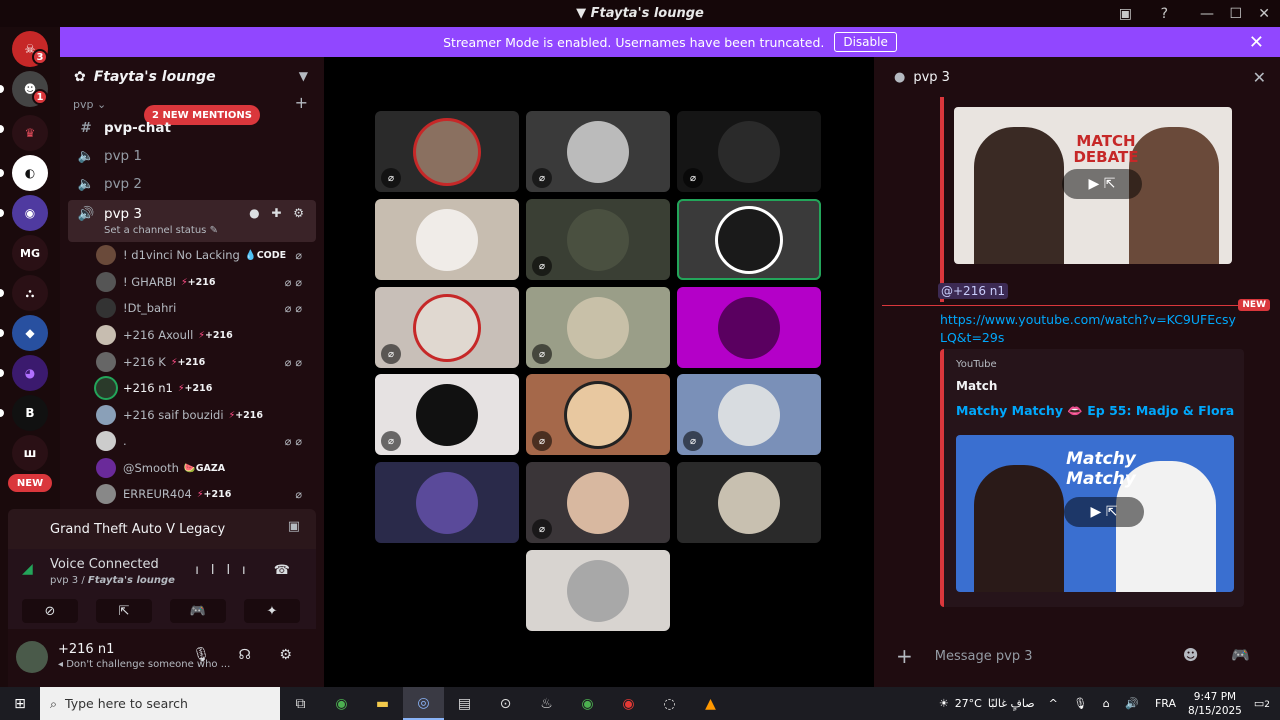  What do you see at coordinates (160, 703) in the screenshot?
I see `taskbar-search: ⌕ Type here to search` at bounding box center [160, 703].